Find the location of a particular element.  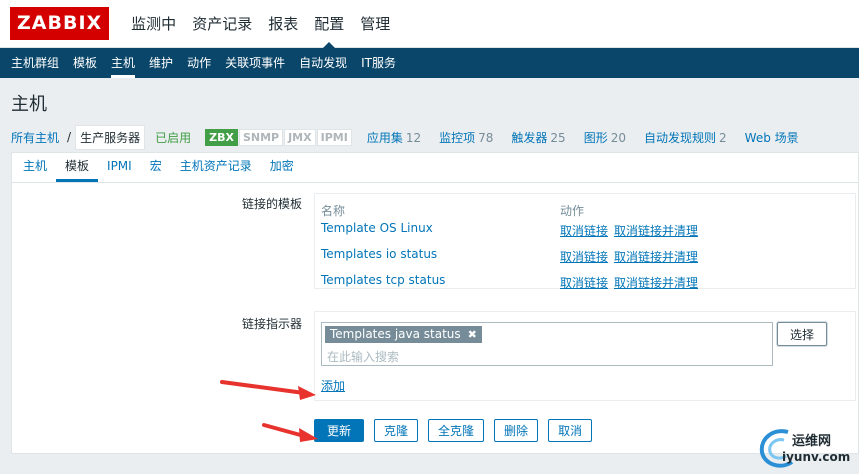

link-items-count: 78 is located at coordinates (486, 137).